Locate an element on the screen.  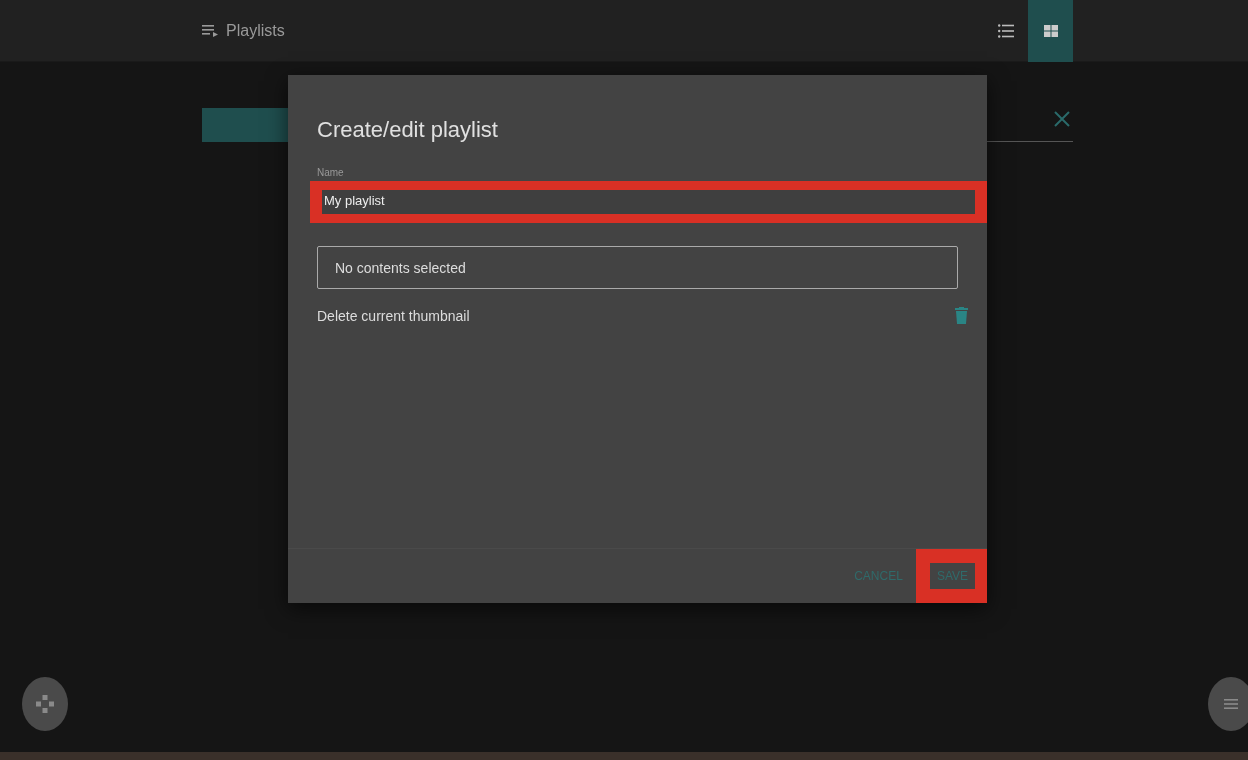
gamepad-icon is located at coordinates (45, 704).